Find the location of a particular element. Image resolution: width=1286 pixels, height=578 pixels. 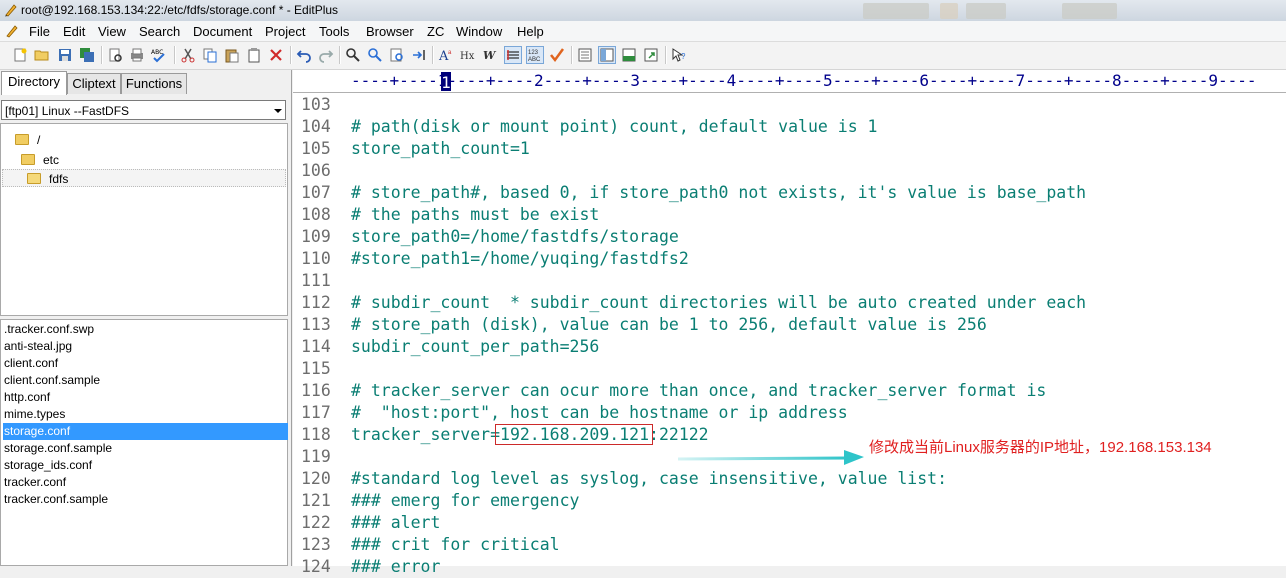

menu-browser: Browser is located at coordinates (390, 31).